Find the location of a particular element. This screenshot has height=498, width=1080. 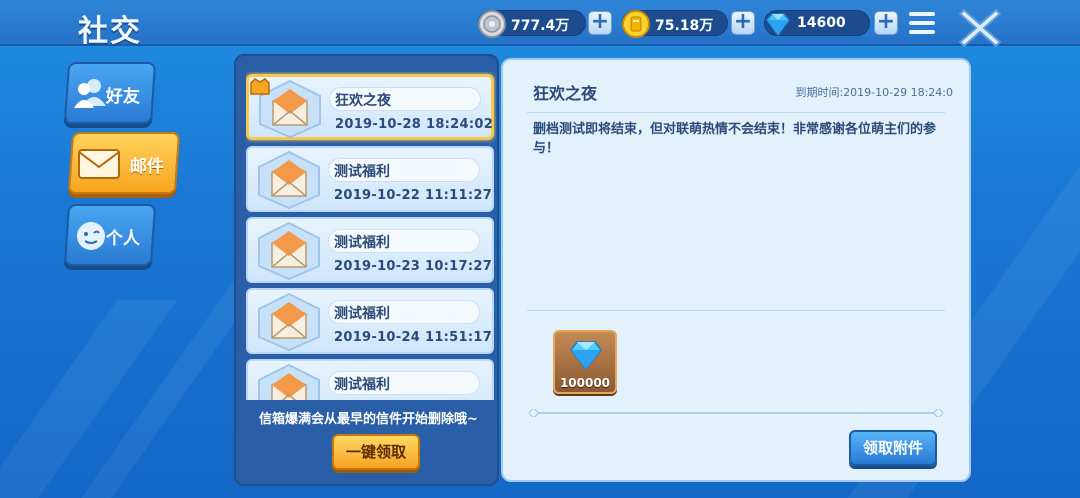

mail-item: 测试福利 2019-10-23 10:17:27 is located at coordinates (370, 250).